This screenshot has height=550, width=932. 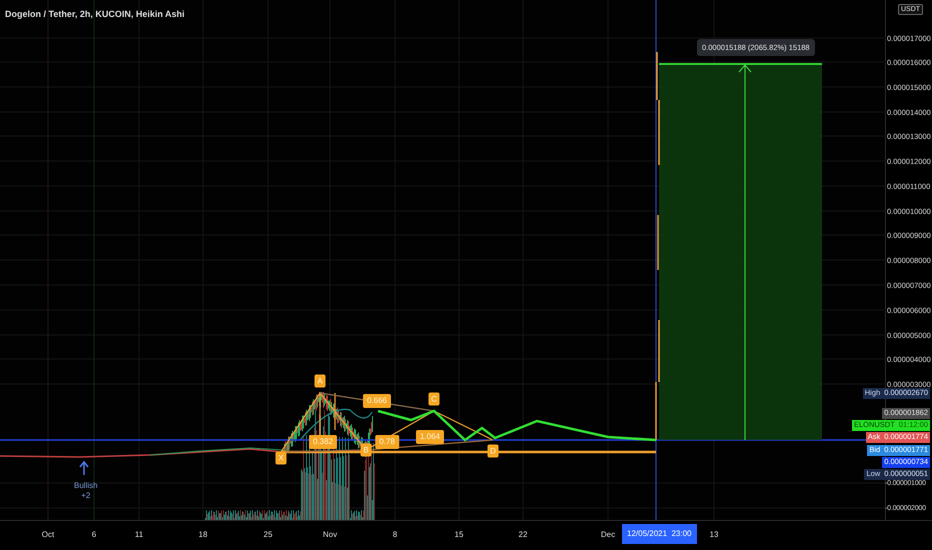 I want to click on time-tick-label: 25, so click(x=268, y=535).